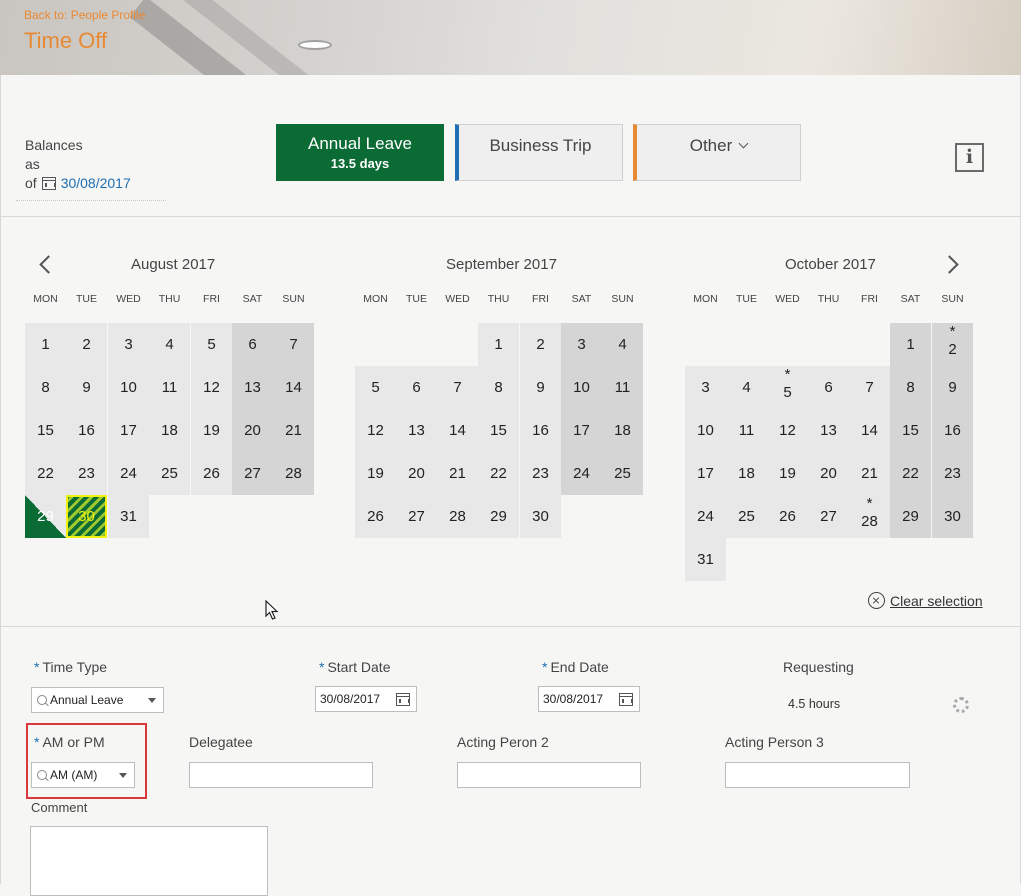 The width and height of the screenshot is (1021, 896). Describe the element at coordinates (540, 344) in the screenshot. I see `calendar-day-2-2: 2` at that location.